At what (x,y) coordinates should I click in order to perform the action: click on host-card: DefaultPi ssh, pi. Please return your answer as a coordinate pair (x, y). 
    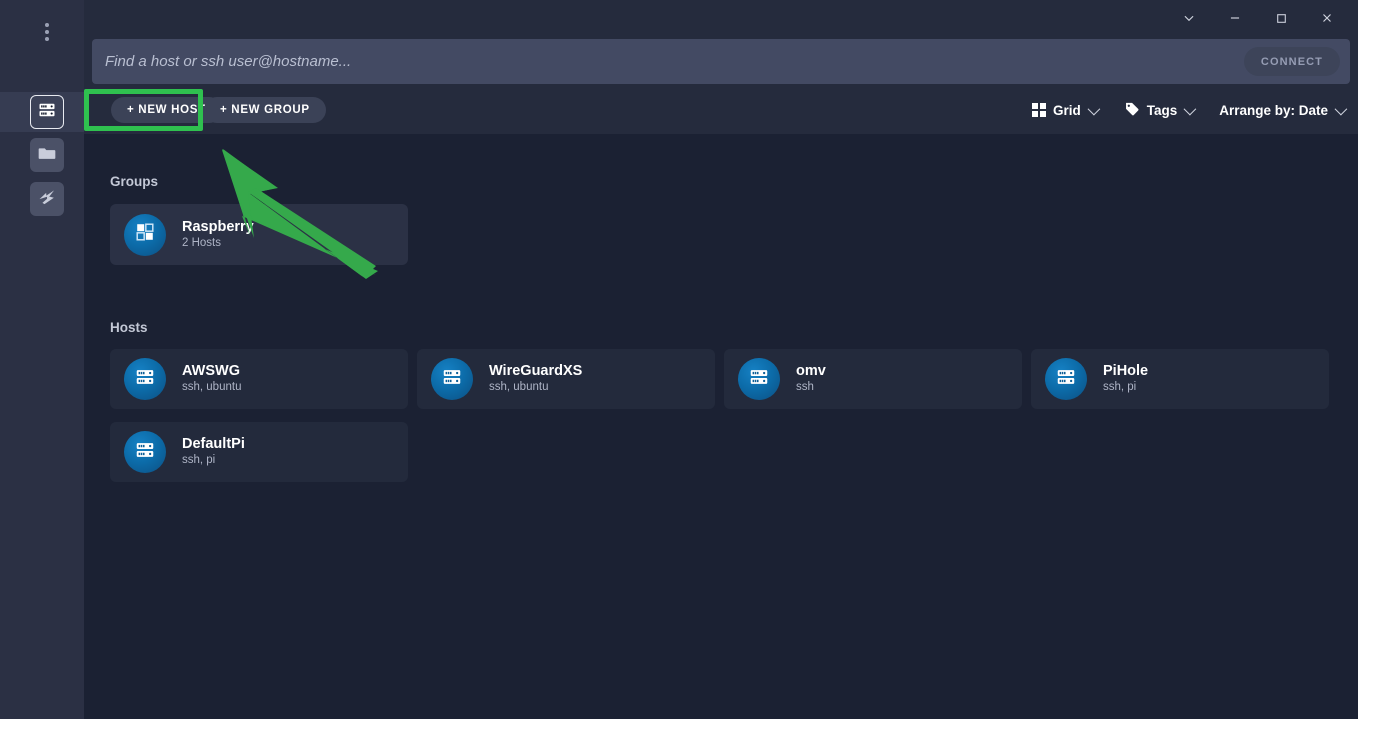
    Looking at the image, I should click on (259, 452).